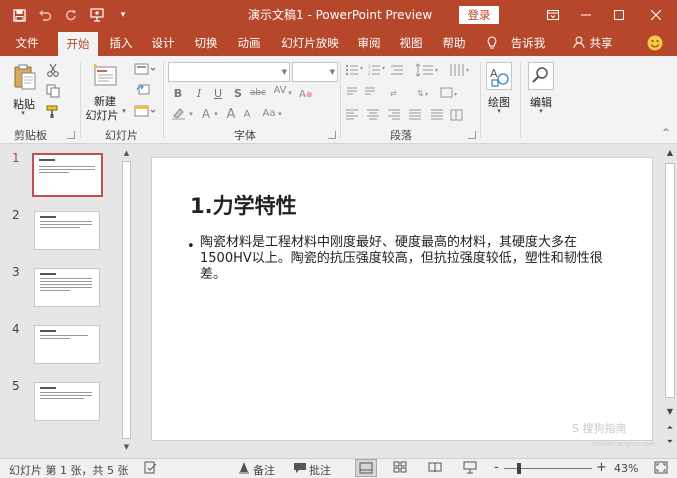 This screenshot has height=478, width=677. I want to click on slideshow-view-icon, so click(470, 469).